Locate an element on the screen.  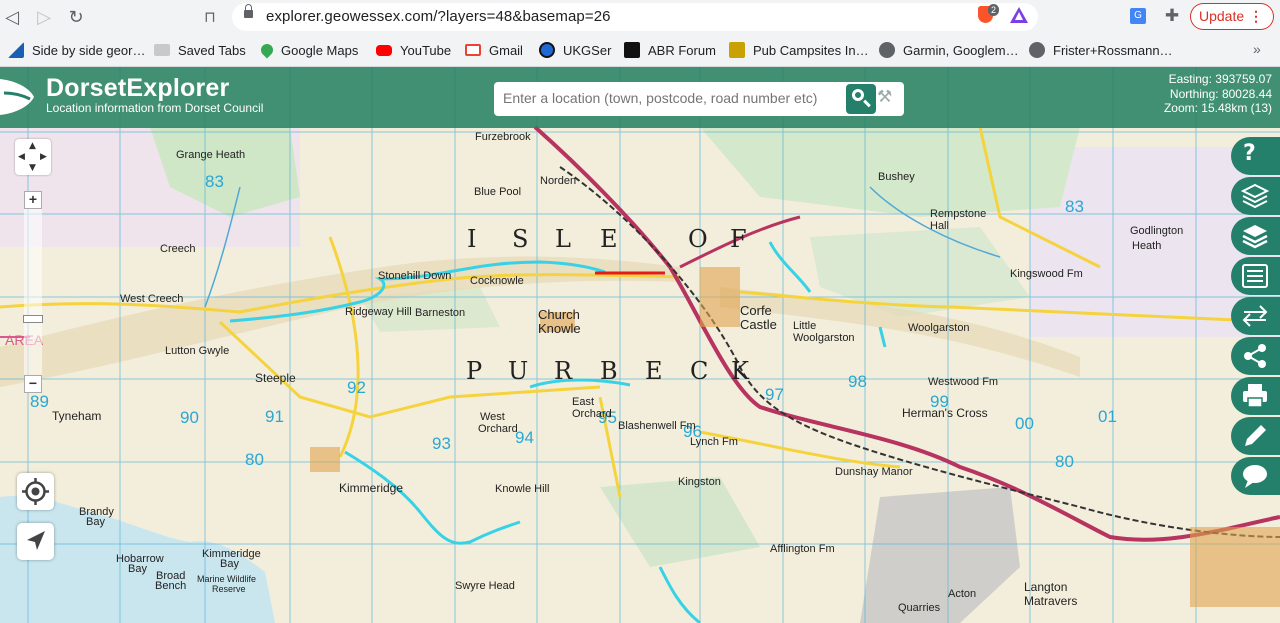
svg-text: Quarries is located at coordinates (919, 608).